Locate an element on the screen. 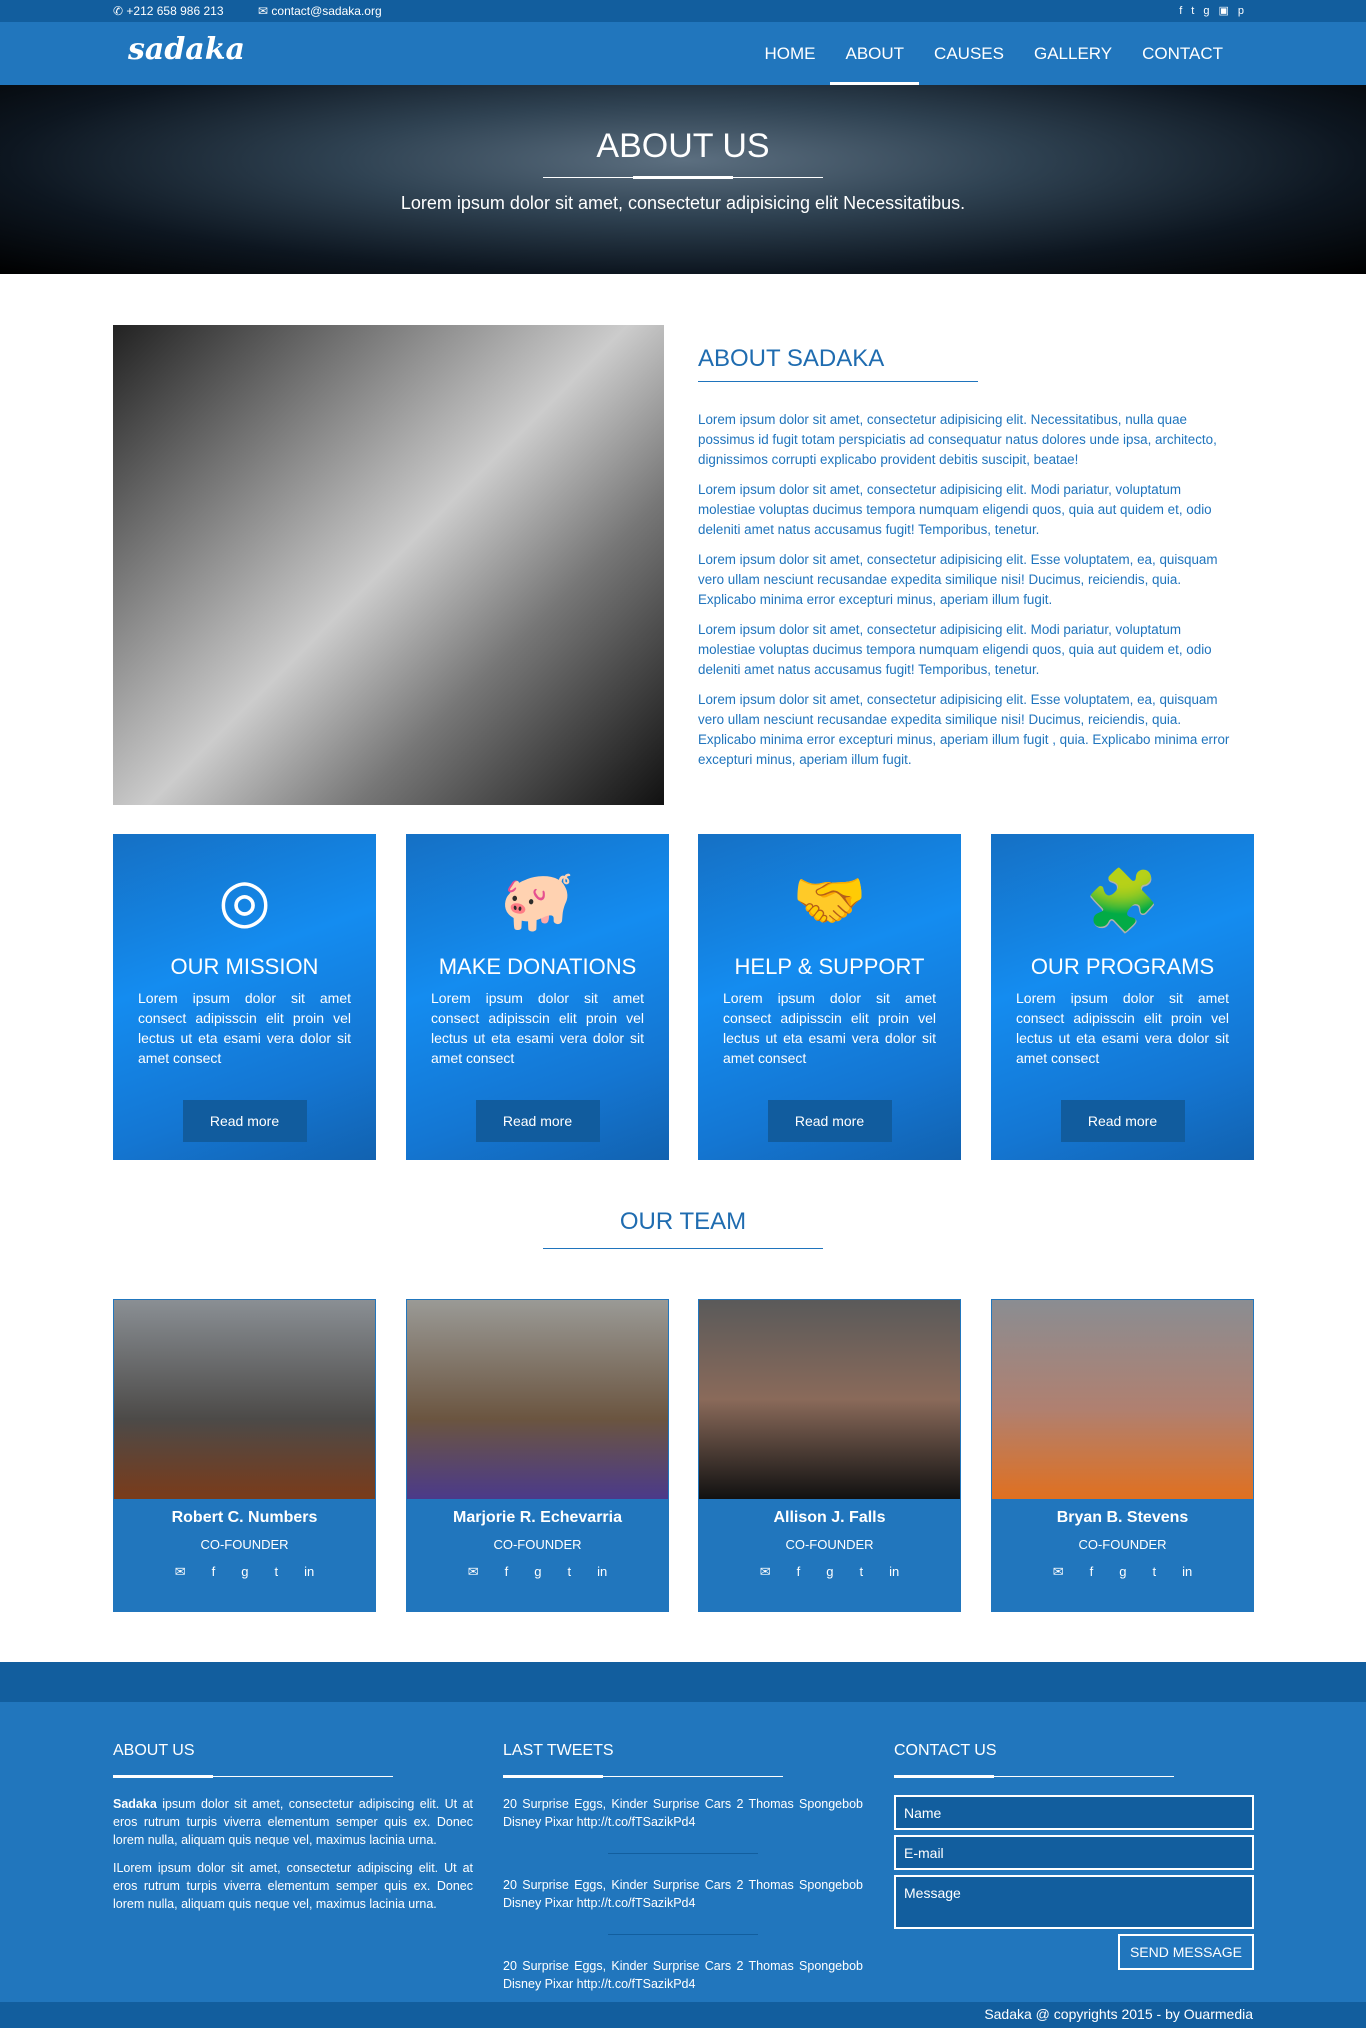  card-title: MAKE DONATIONS is located at coordinates (537, 966).